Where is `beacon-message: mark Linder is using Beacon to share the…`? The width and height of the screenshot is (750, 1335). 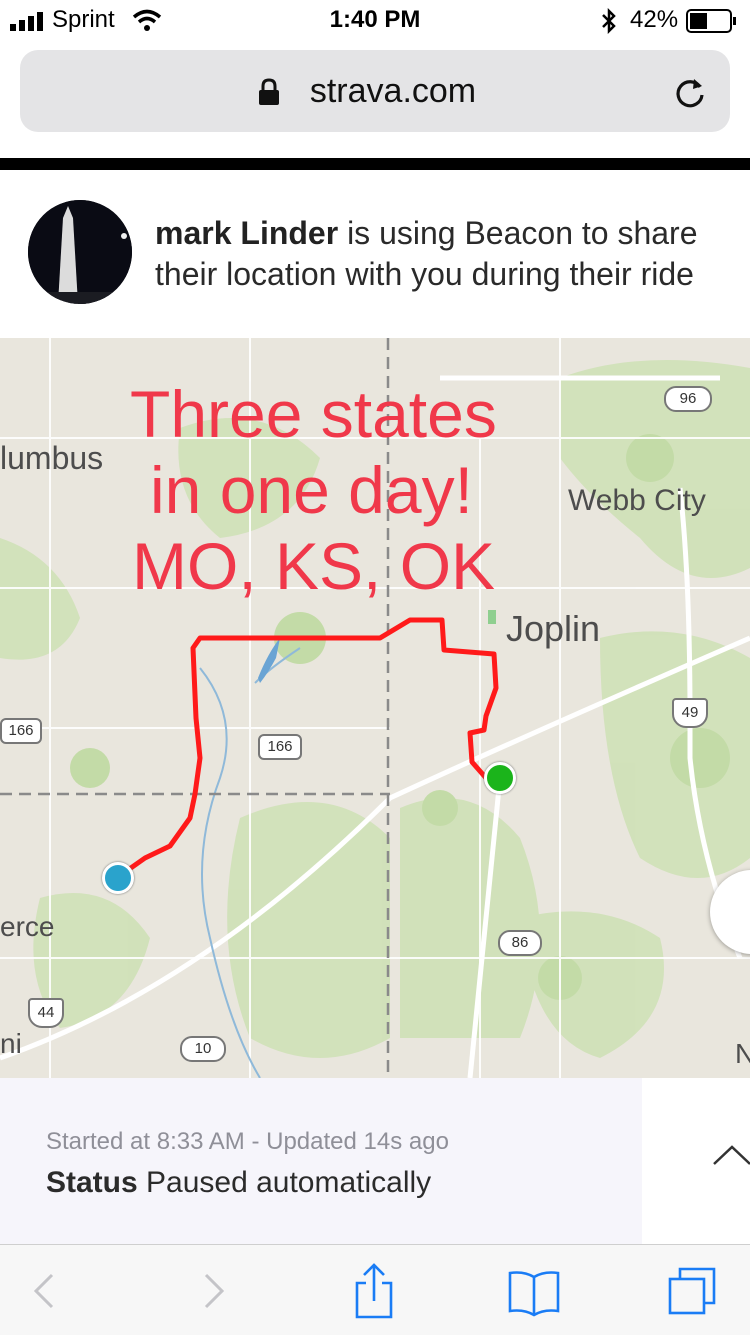
beacon-message: mark Linder is using Beacon to share the… is located at coordinates (452, 254).